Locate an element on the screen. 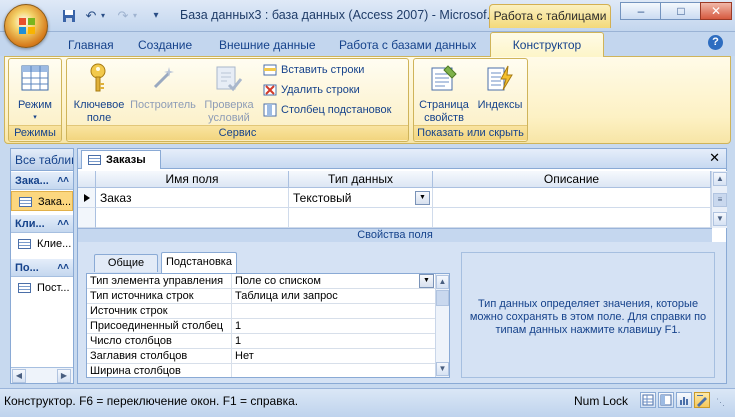 The height and width of the screenshot is (417, 735). help-icon: ? is located at coordinates (715, 42).